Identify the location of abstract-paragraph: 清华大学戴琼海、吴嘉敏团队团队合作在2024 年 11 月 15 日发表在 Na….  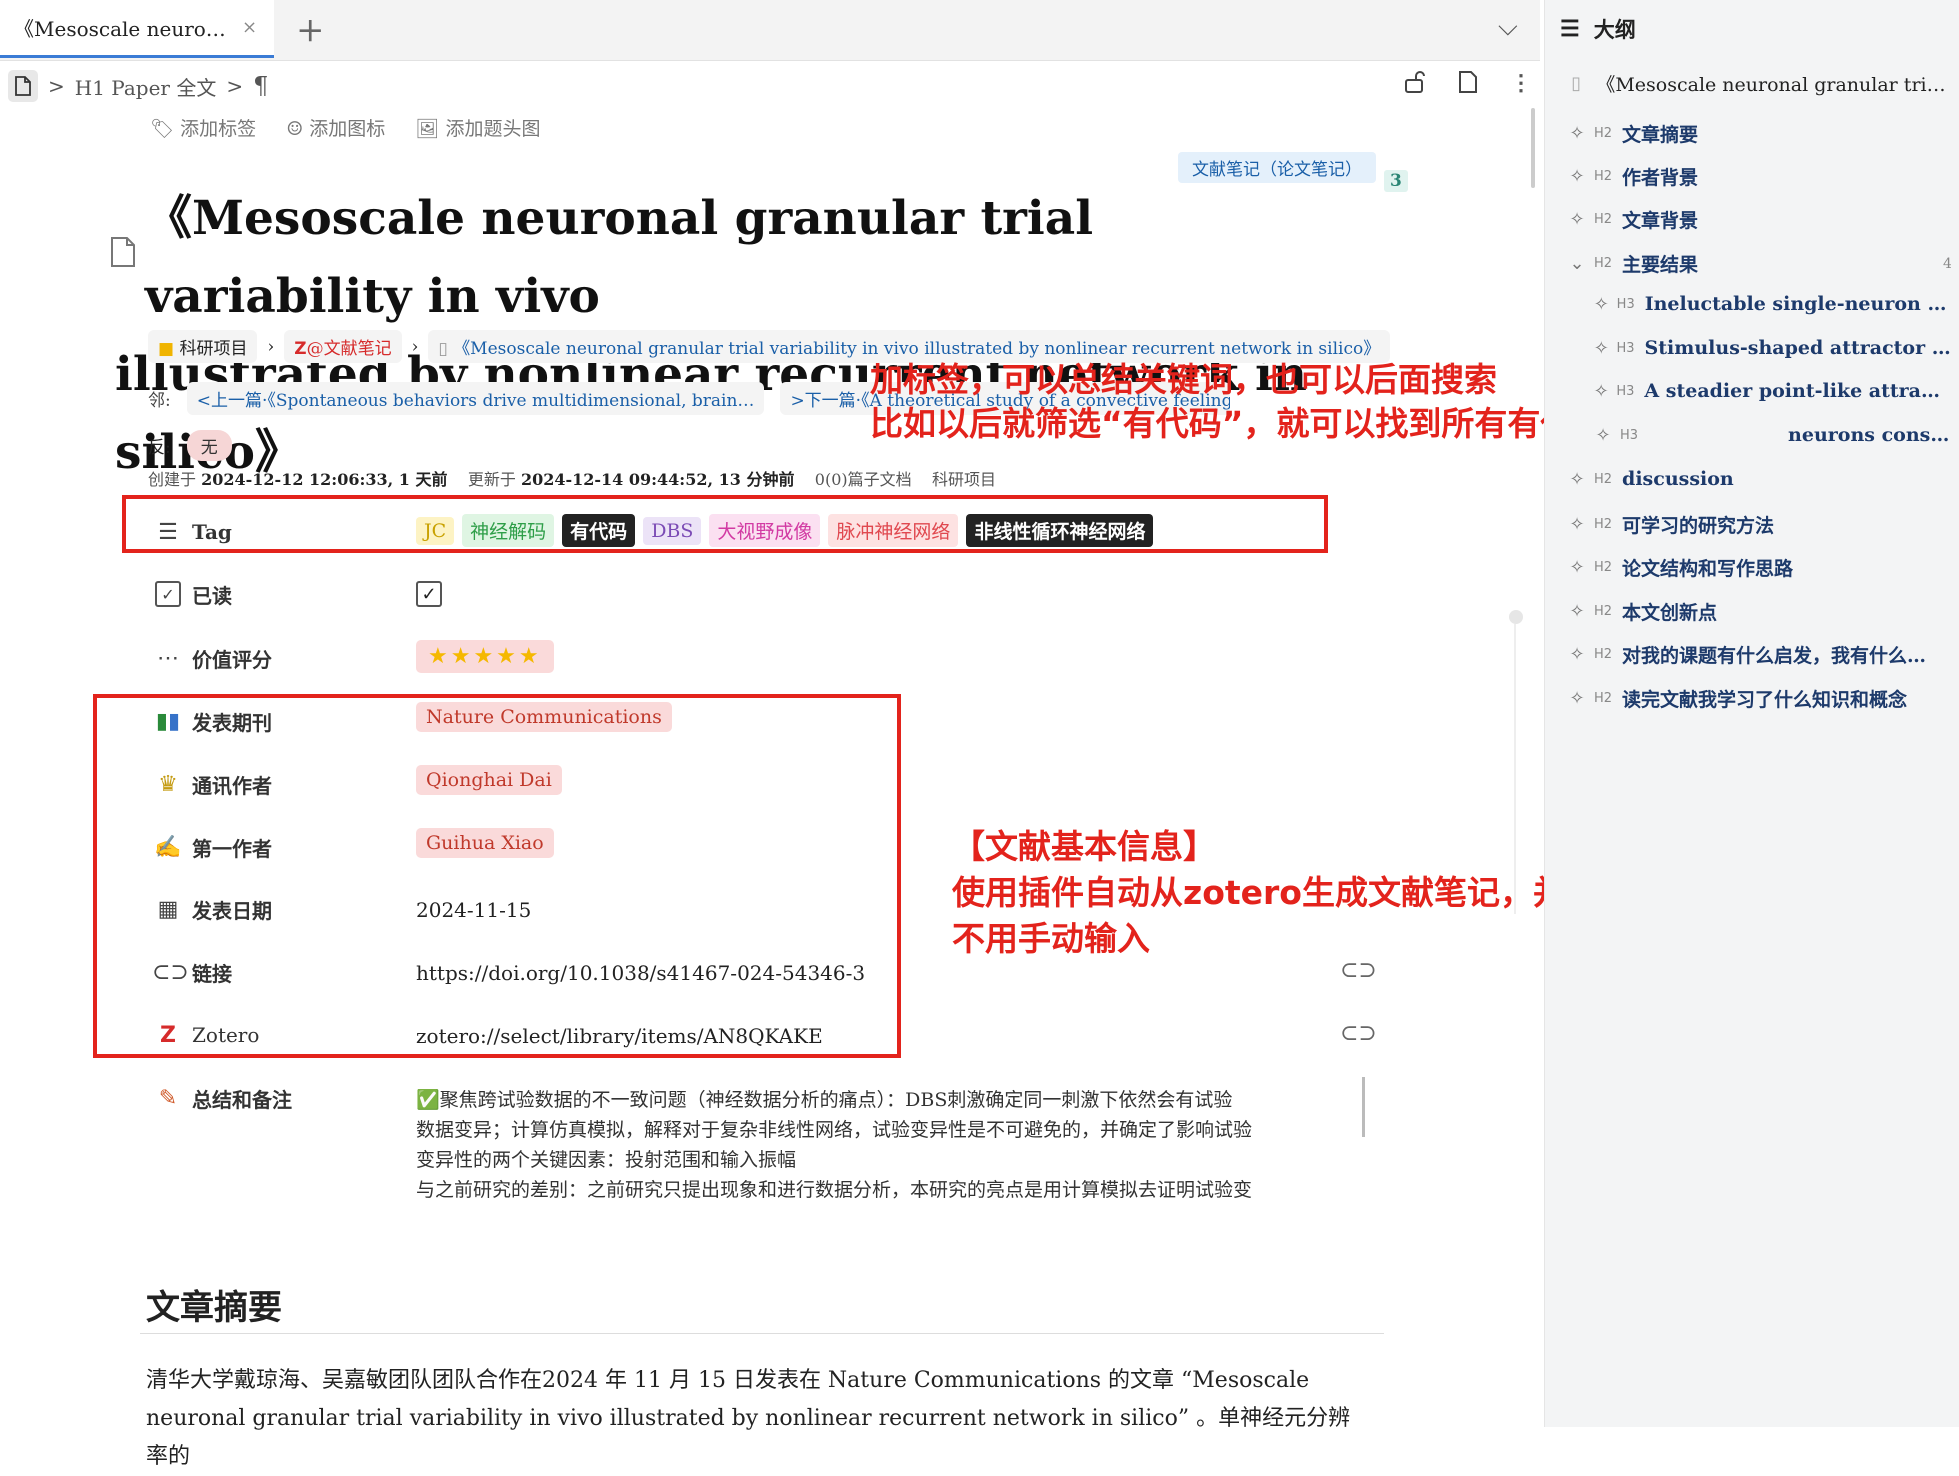
(751, 1419).